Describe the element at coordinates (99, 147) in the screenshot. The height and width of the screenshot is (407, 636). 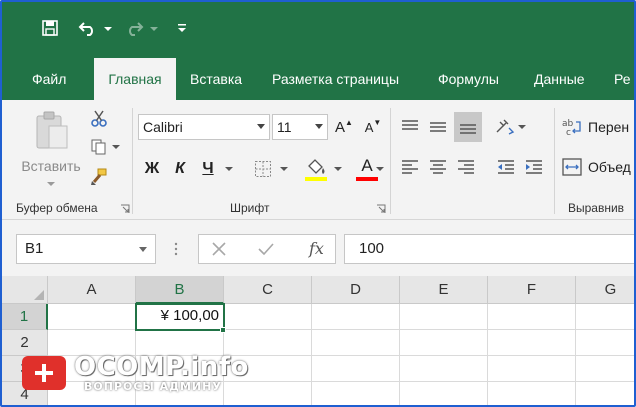
I see `copy-icon` at that location.